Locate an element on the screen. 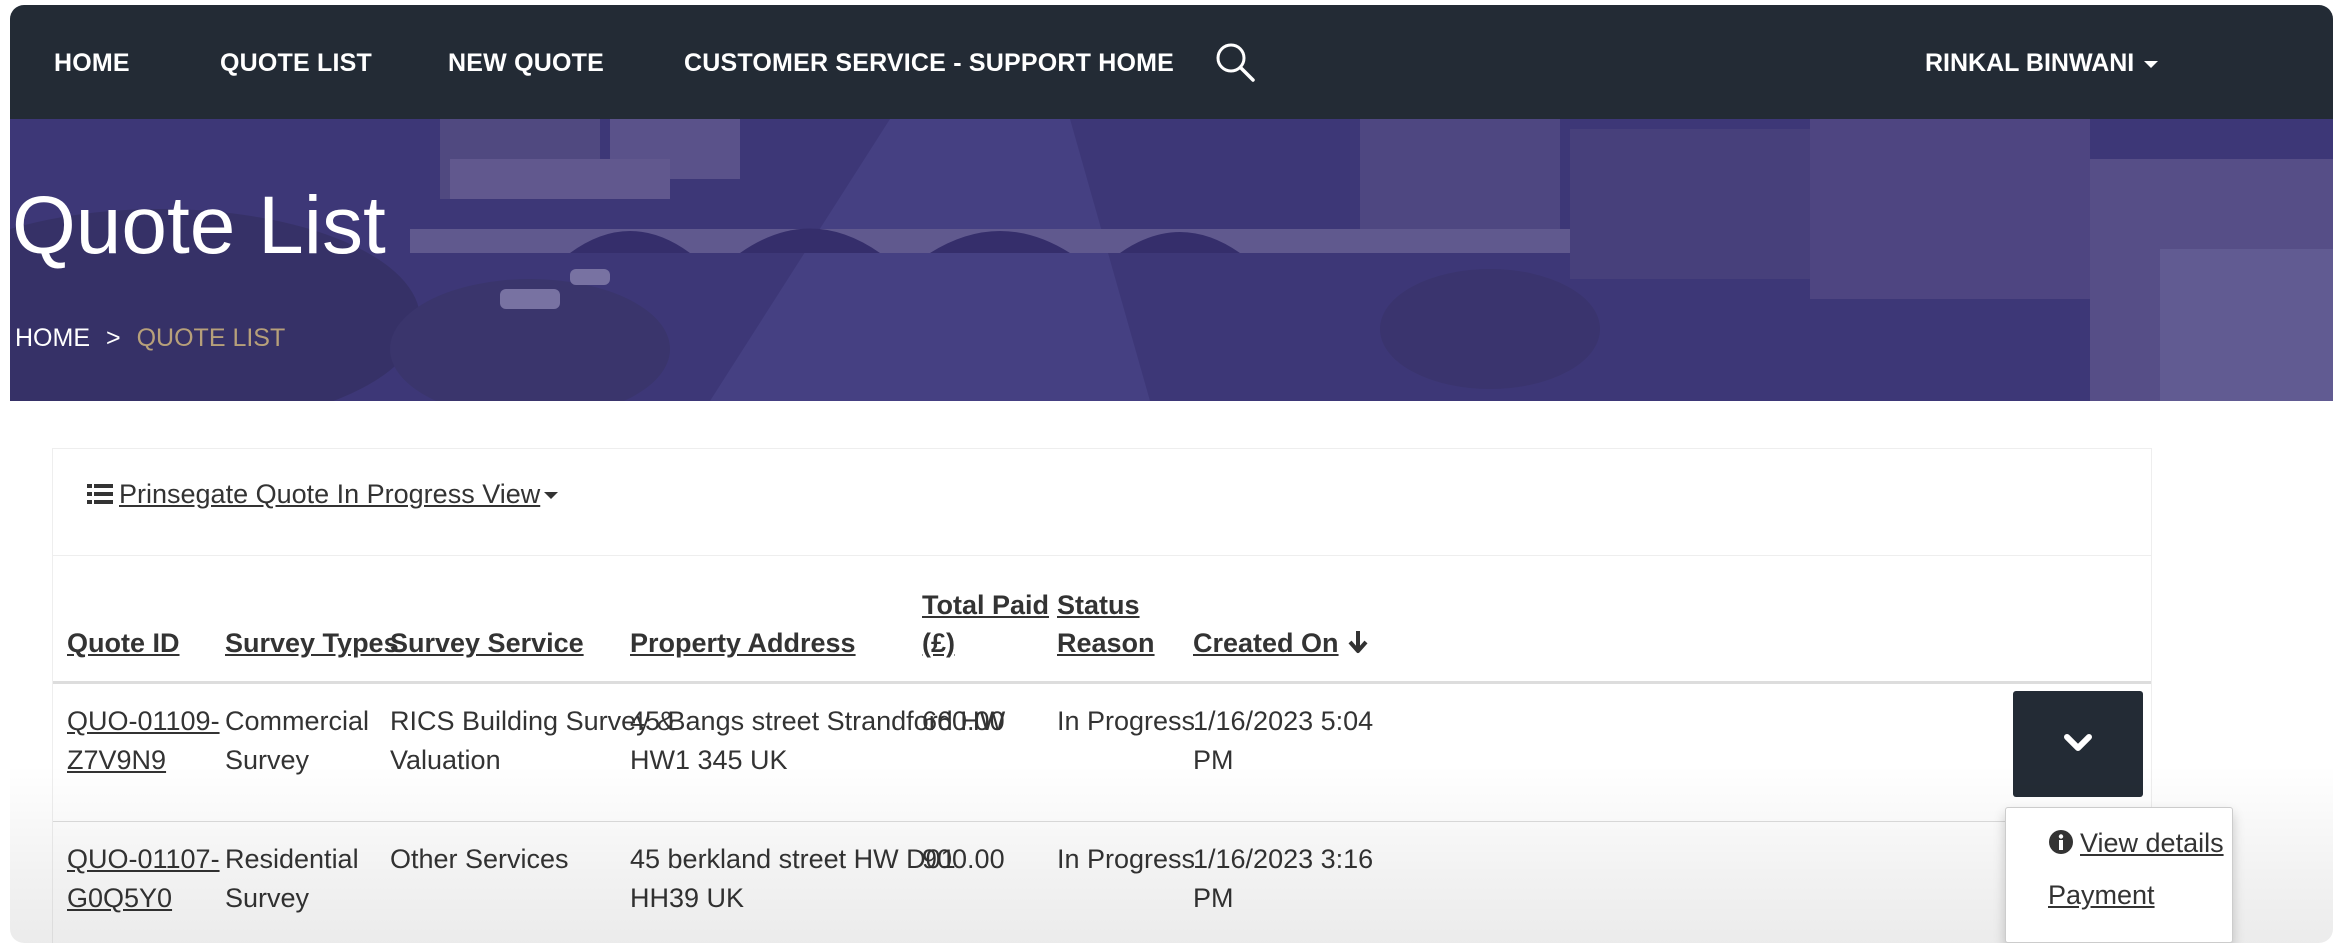  nav-quote-list: QUOTE LIST is located at coordinates (296, 63).